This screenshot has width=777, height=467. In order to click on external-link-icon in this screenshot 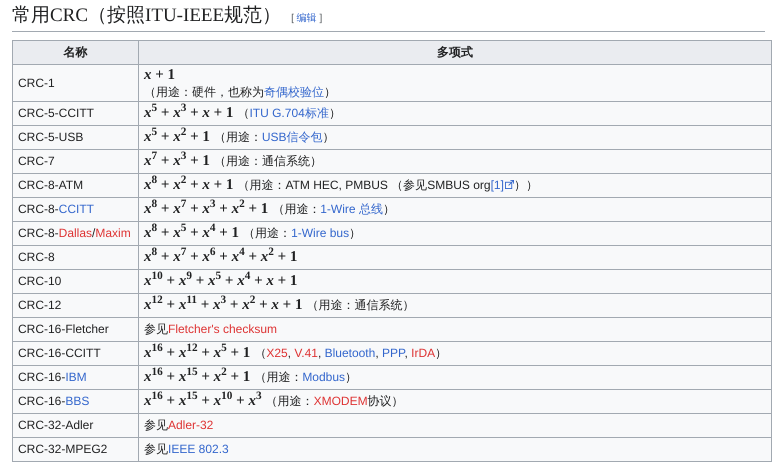, I will do `click(509, 184)`.